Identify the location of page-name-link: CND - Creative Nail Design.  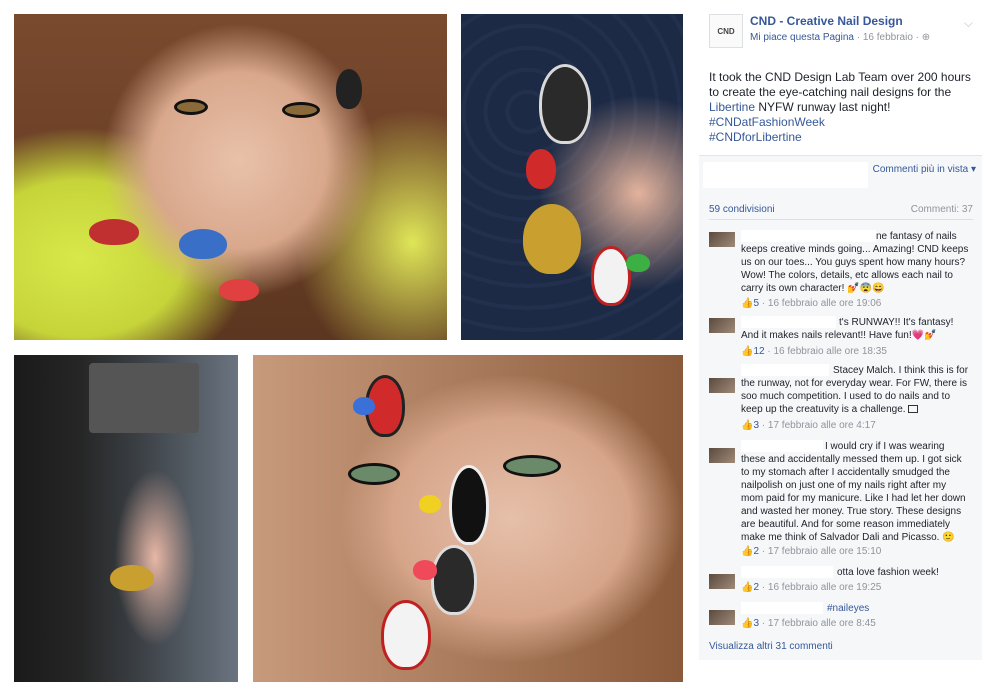
(826, 21).